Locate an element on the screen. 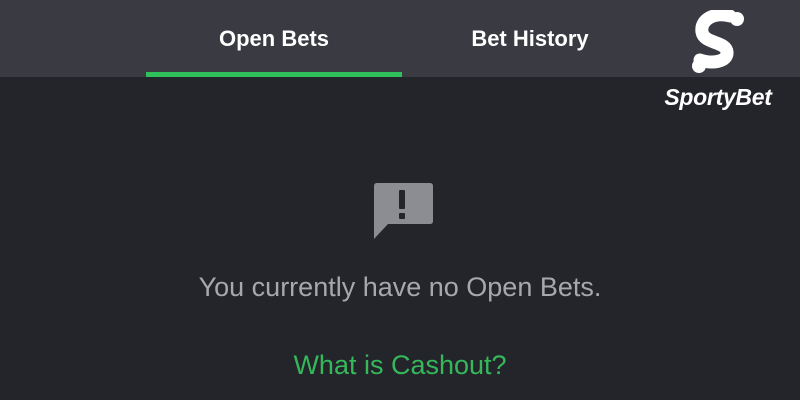 This screenshot has width=800, height=400. tab-bet-history-label: Bet History is located at coordinates (530, 38).